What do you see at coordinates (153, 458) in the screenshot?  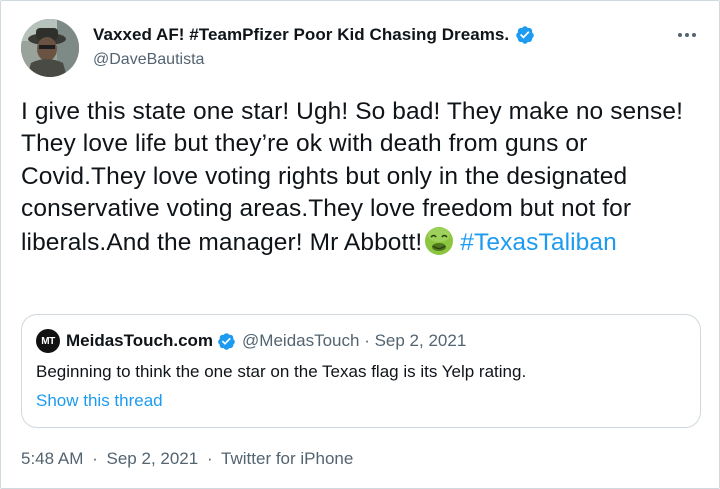 I see `tweet-date: Sep 2, 2021` at bounding box center [153, 458].